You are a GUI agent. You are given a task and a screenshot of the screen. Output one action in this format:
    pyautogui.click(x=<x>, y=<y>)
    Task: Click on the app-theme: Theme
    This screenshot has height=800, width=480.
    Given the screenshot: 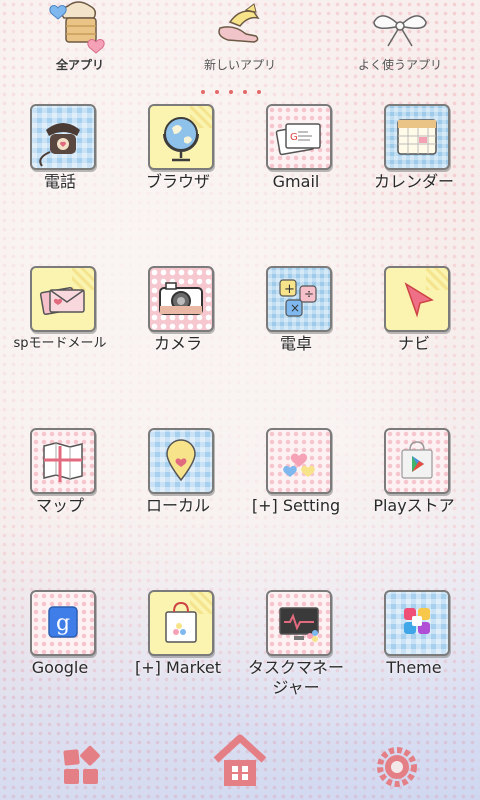 What is the action you would take?
    pyautogui.click(x=414, y=665)
    